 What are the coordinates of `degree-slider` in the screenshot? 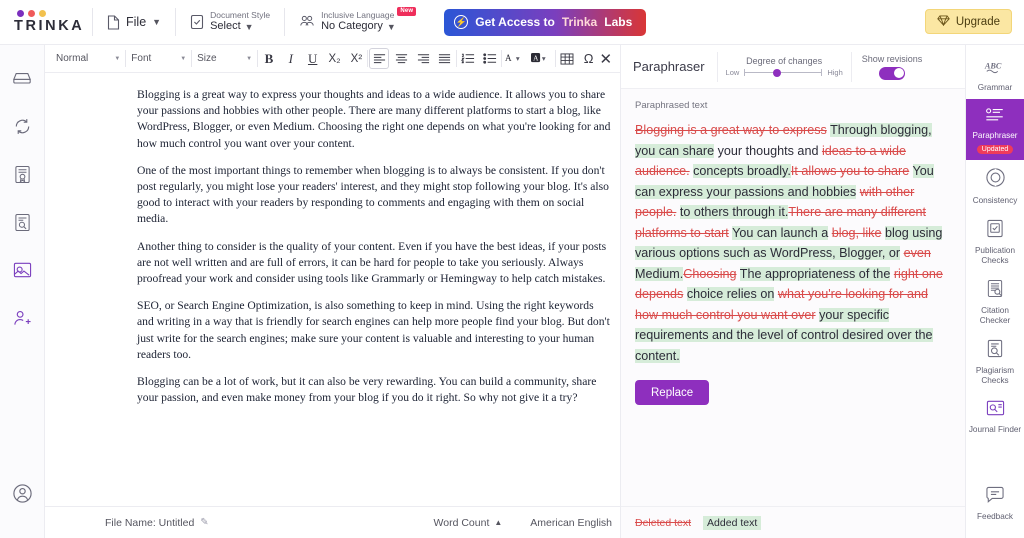 It's located at (783, 73).